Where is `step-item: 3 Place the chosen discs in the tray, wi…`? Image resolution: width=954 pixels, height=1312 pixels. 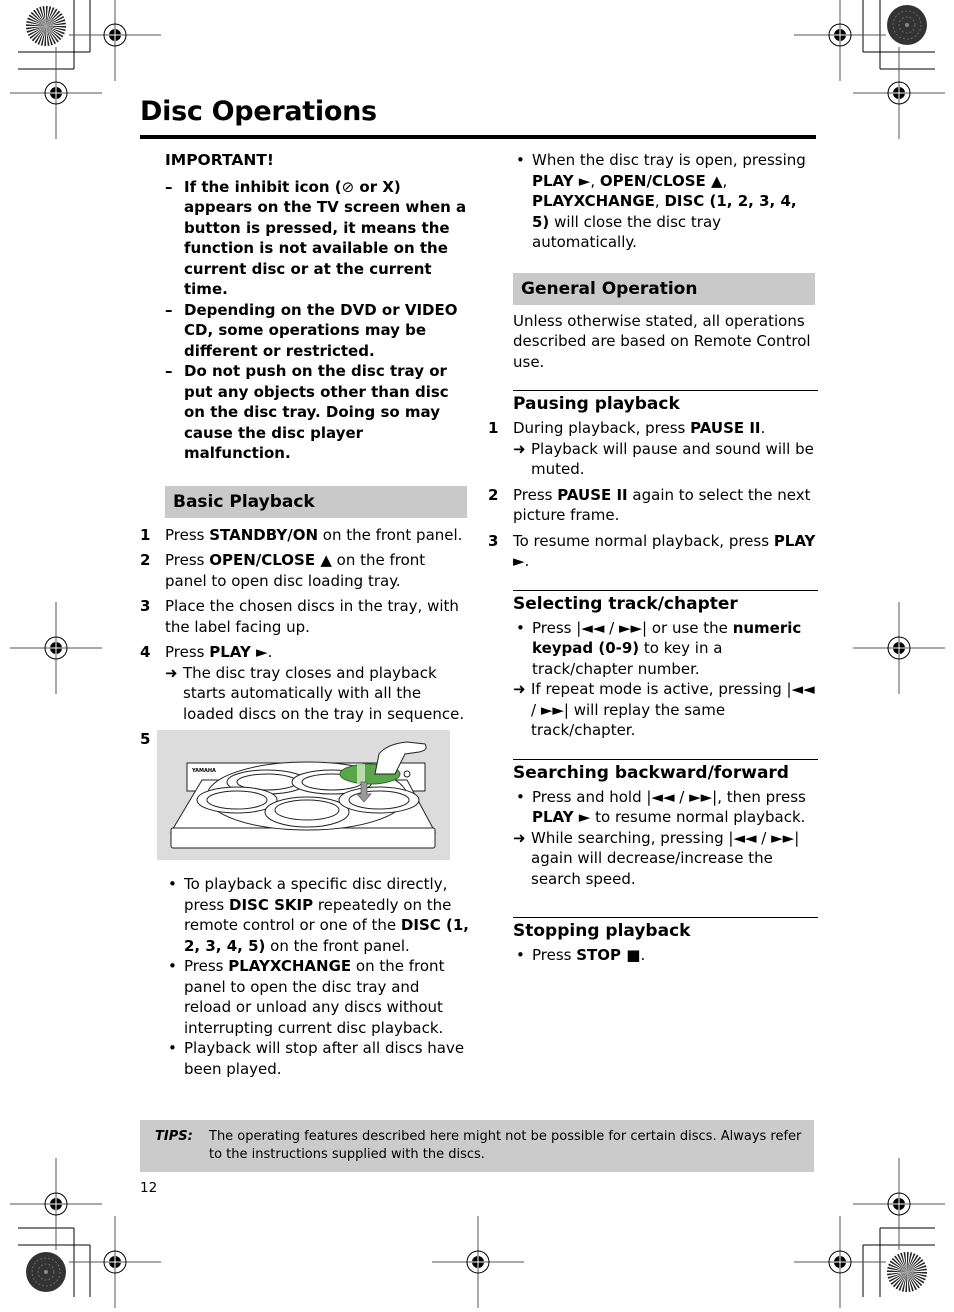 step-item: 3 Place the chosen discs in the tray, wi… is located at coordinates (299, 616).